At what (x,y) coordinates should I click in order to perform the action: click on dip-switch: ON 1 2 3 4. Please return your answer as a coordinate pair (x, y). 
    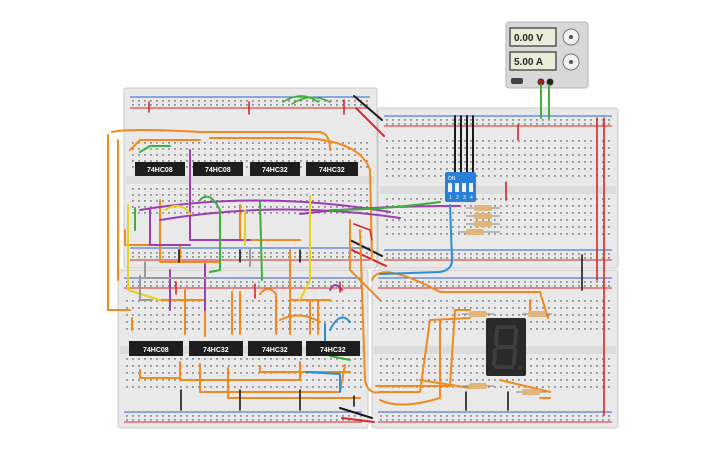
    Looking at the image, I should click on (460, 187).